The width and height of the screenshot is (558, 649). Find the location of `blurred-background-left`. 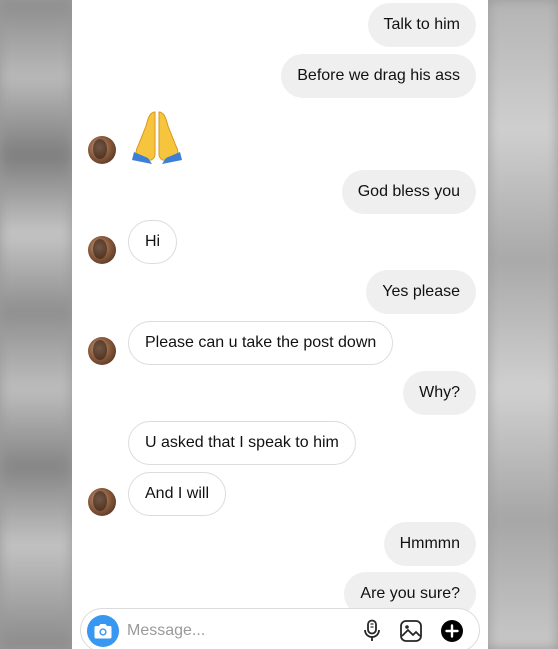

blurred-background-left is located at coordinates (36, 324).